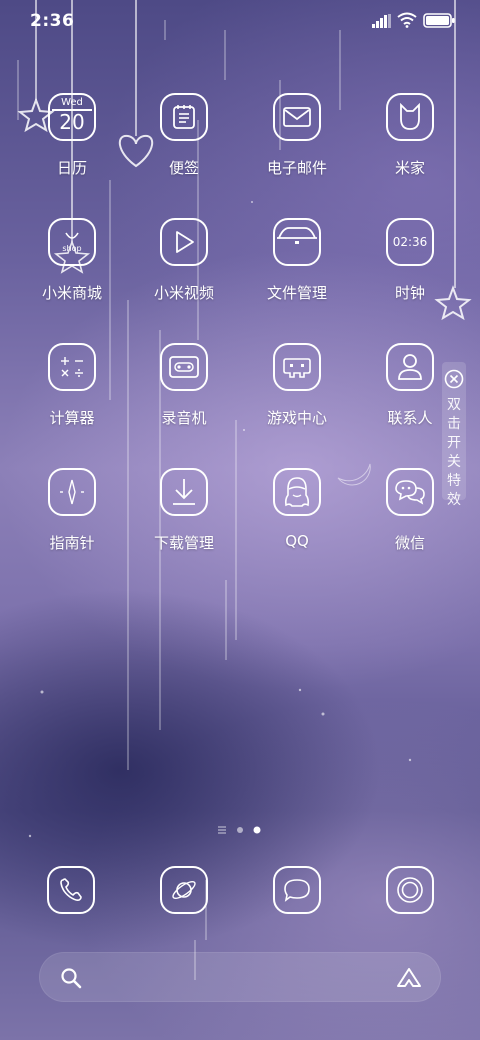 The image size is (480, 1040). I want to click on page-dot-active, so click(257, 830).